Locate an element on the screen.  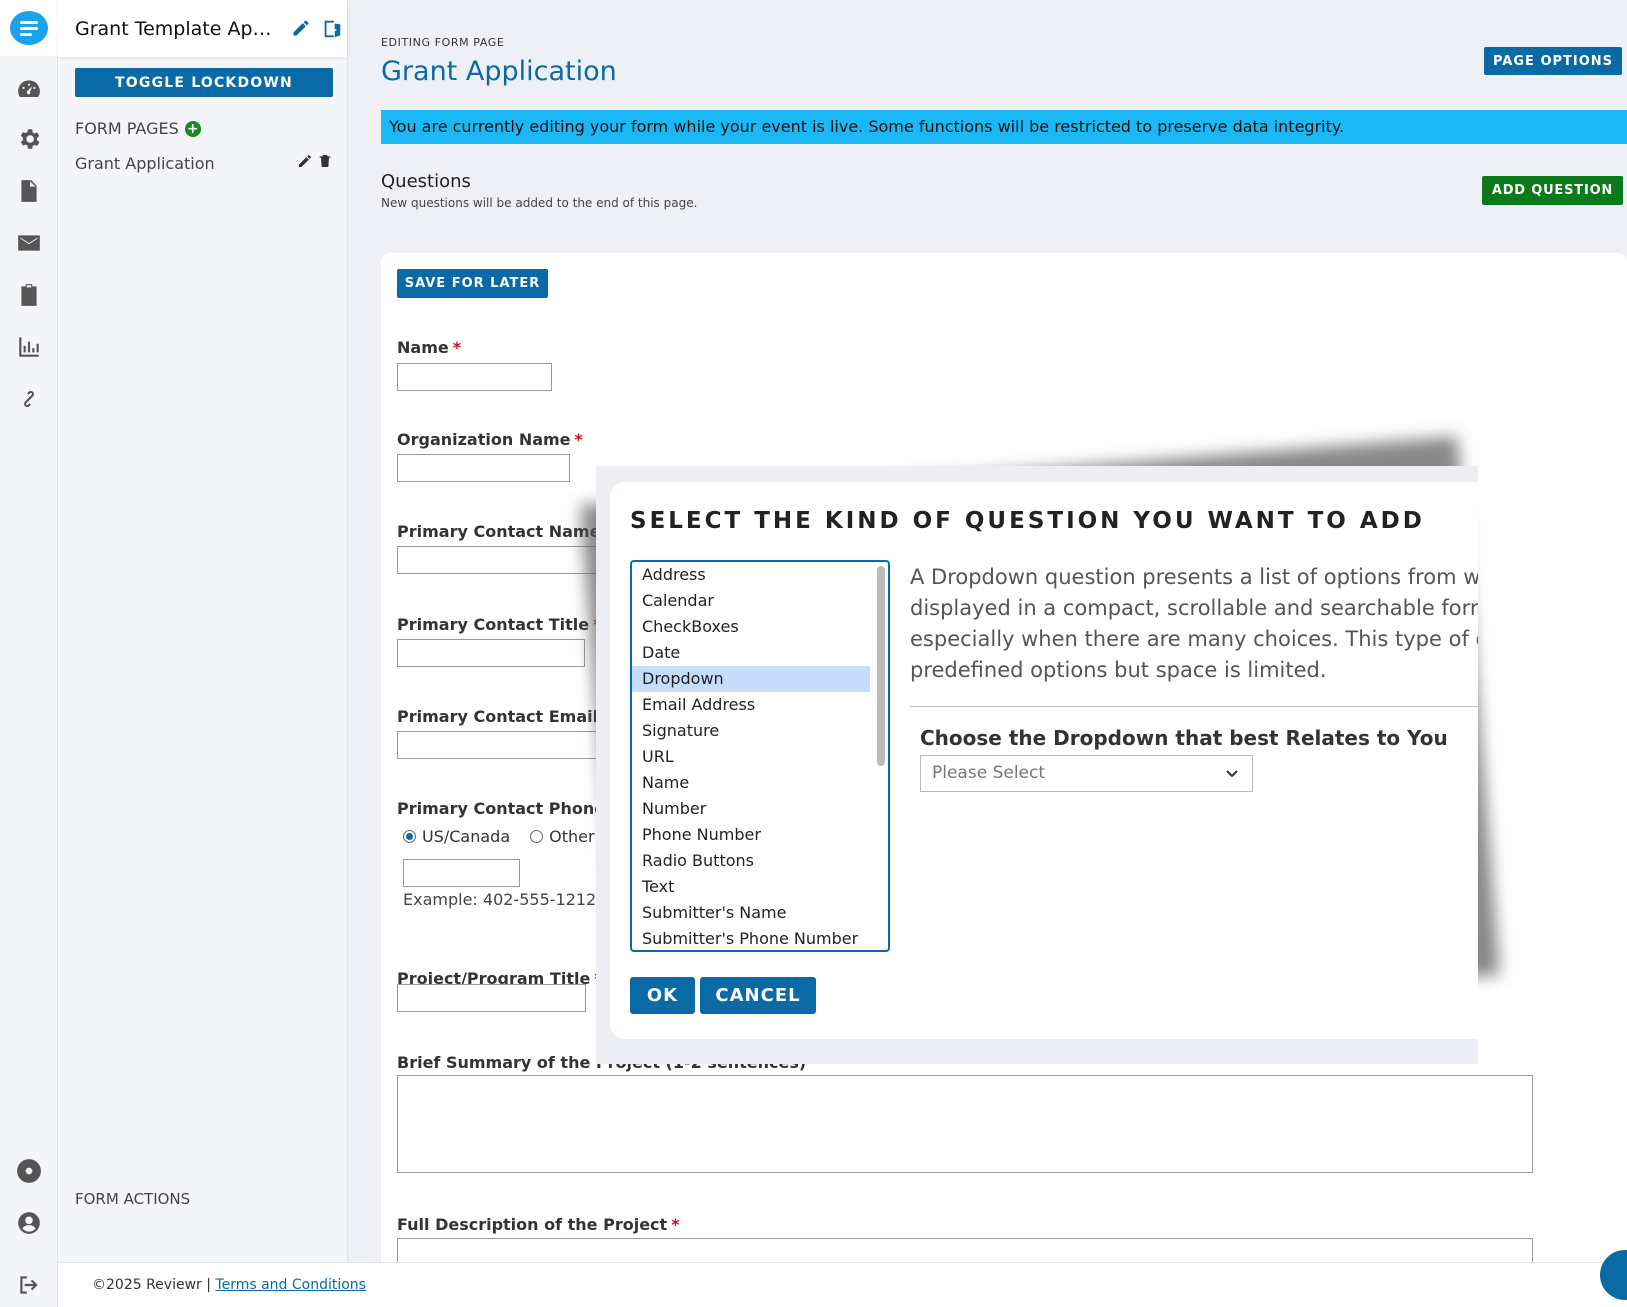
question-type-option: Date is located at coordinates (751, 653).